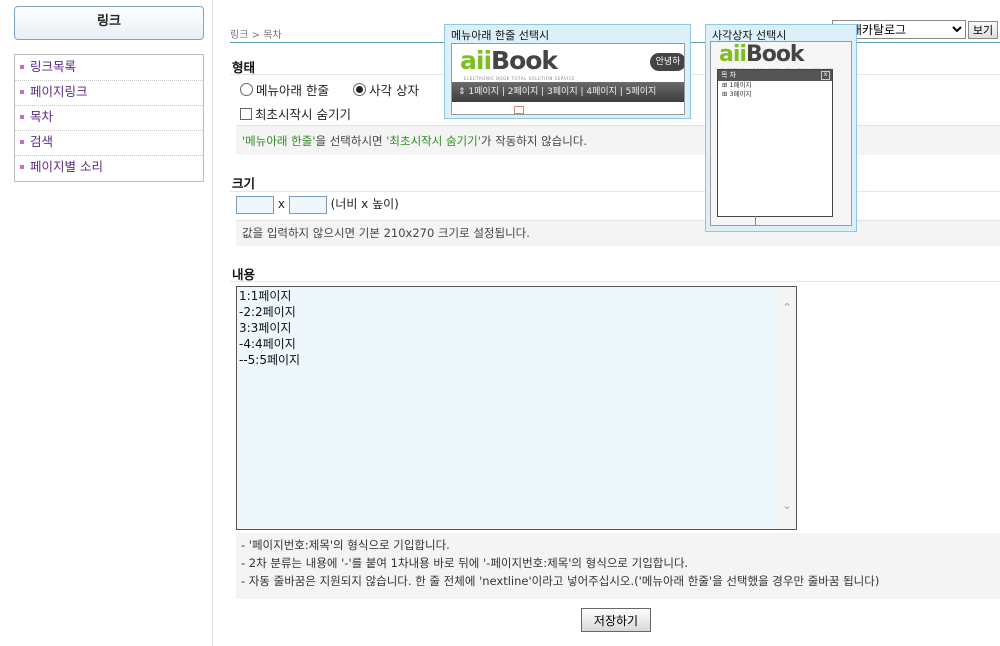 The height and width of the screenshot is (646, 1000). Describe the element at coordinates (246, 114) in the screenshot. I see `checkbox` at that location.